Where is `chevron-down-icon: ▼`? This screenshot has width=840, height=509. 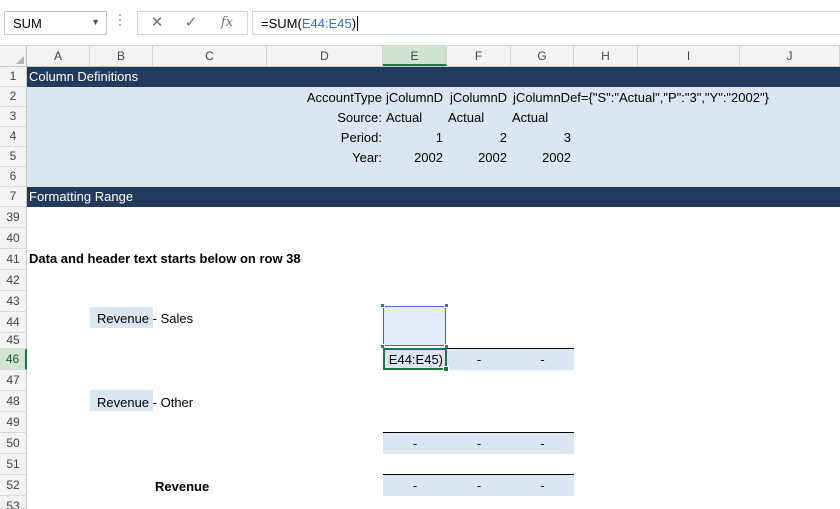 chevron-down-icon: ▼ is located at coordinates (95, 22).